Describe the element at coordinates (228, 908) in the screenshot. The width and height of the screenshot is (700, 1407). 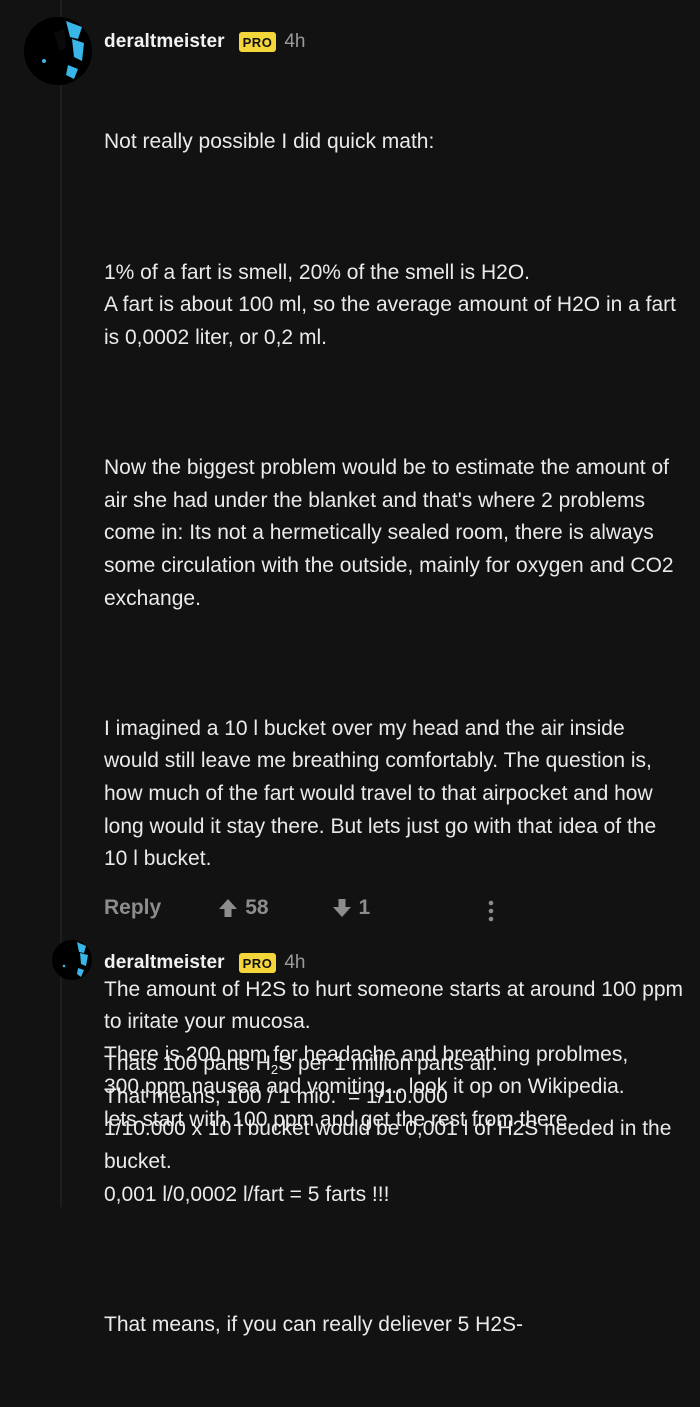
I see `arrow-up-icon` at that location.